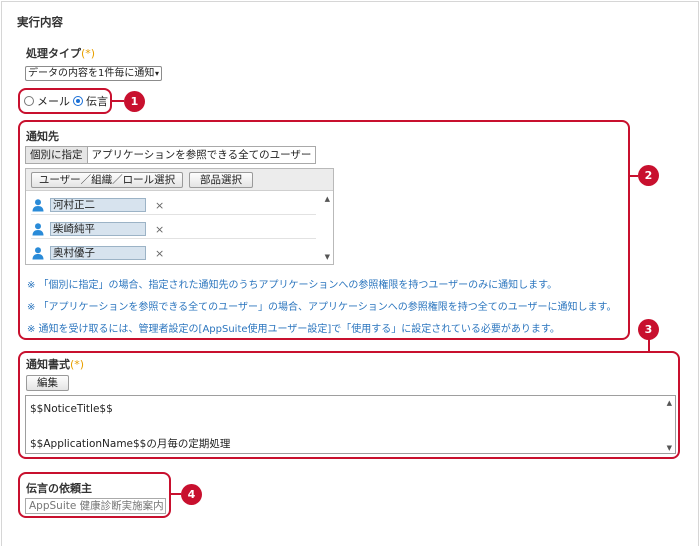 Image resolution: width=700 pixels, height=547 pixels. What do you see at coordinates (40, 22) in the screenshot?
I see `section-title: 実行内容` at bounding box center [40, 22].